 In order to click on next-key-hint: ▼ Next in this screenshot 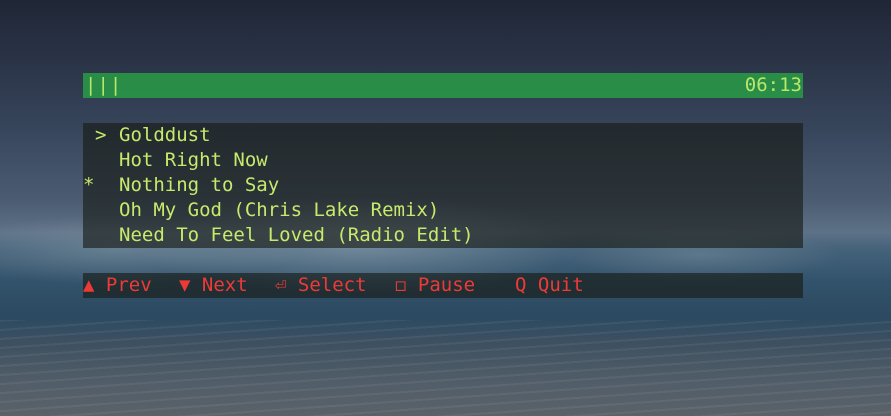, I will do `click(213, 285)`.